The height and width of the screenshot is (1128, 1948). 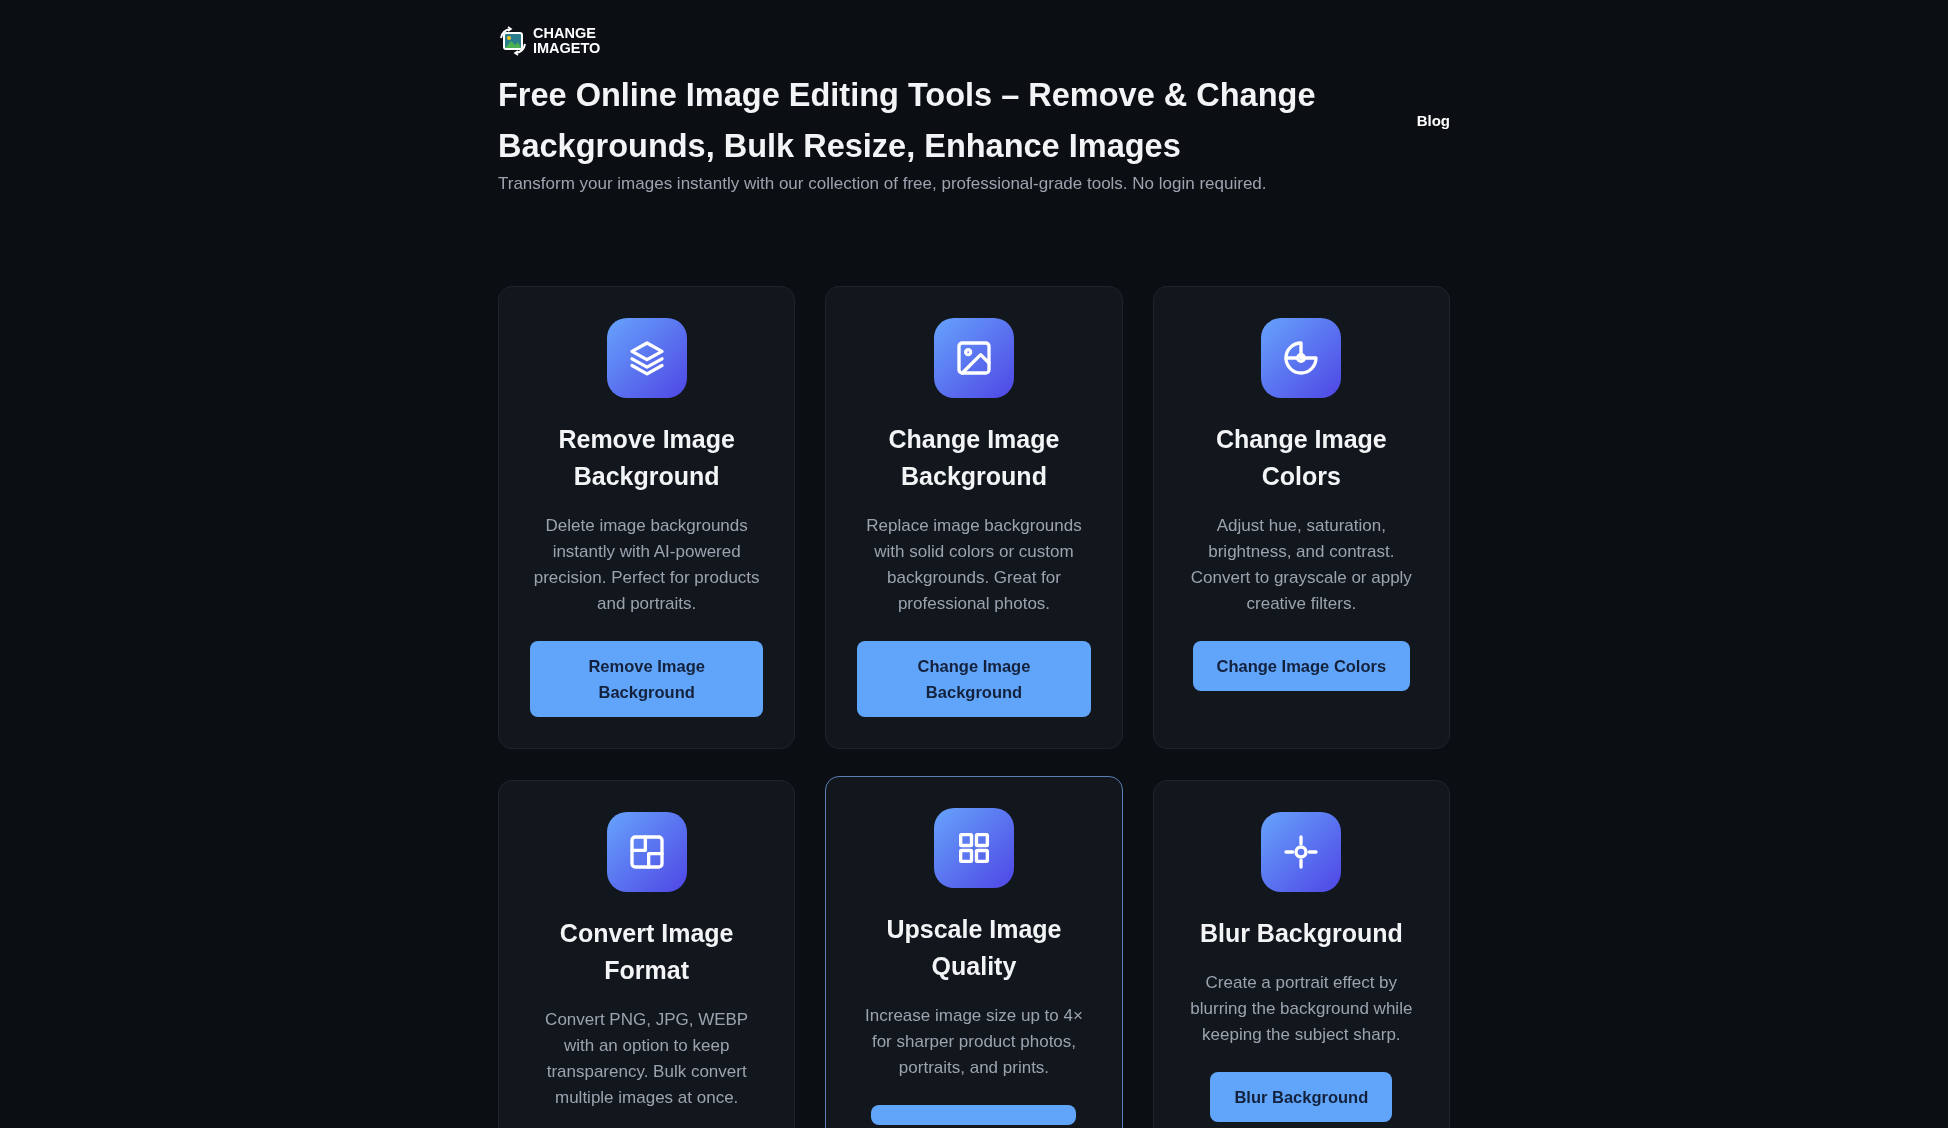 I want to click on card-title: Convert Image Format, so click(x=646, y=952).